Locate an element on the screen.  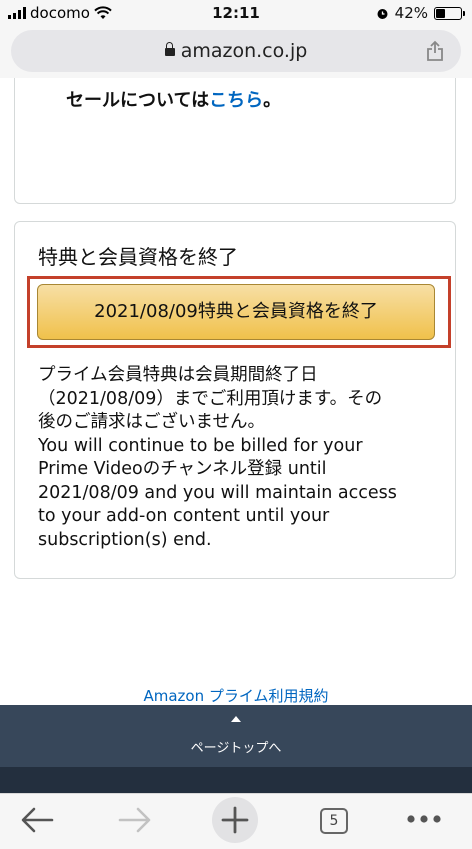
sale-note: セールについてはこちら。 is located at coordinates (174, 100).